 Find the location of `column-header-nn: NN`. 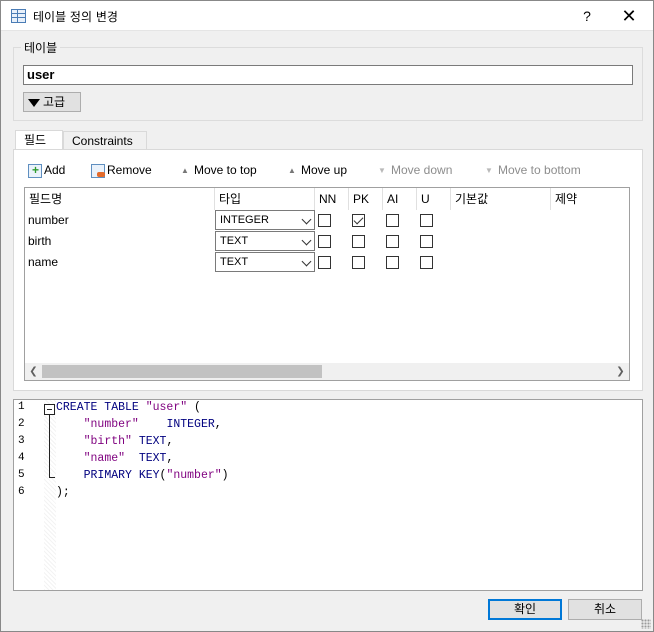

column-header-nn: NN is located at coordinates (332, 199).